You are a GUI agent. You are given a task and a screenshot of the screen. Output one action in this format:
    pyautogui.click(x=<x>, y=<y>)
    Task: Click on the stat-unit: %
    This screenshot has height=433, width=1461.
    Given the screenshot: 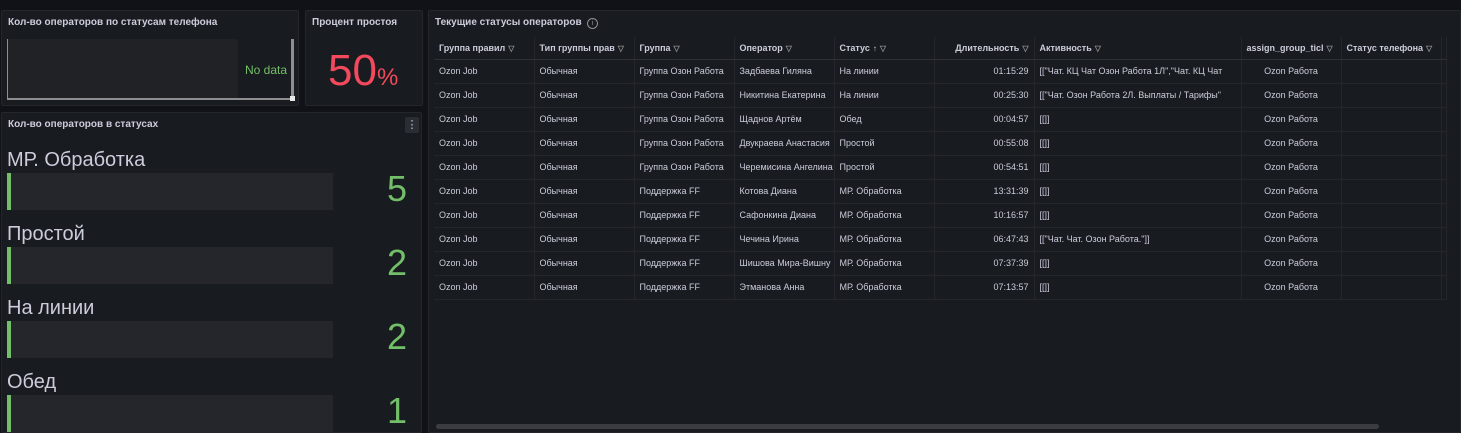 What is the action you would take?
    pyautogui.click(x=387, y=77)
    